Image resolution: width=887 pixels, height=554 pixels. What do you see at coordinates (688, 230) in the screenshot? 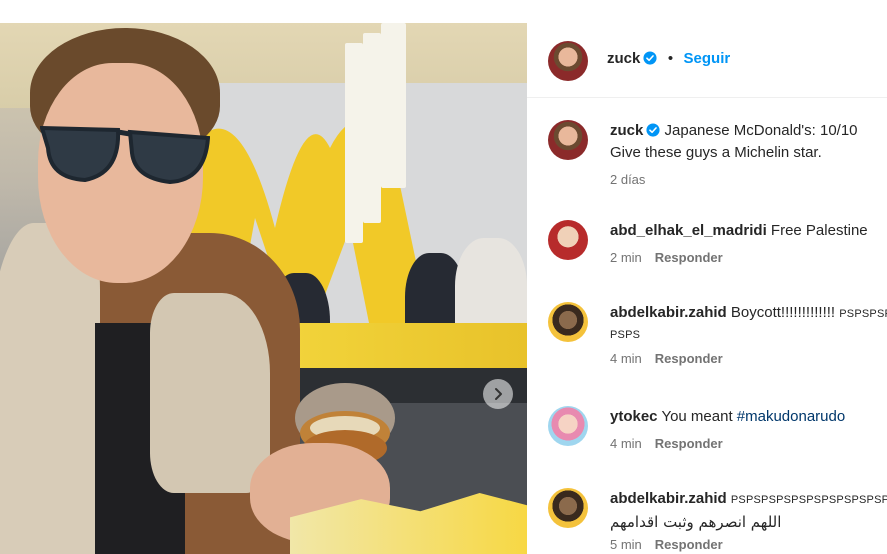
I see `comment-username: abd_elhak_el_madridi` at bounding box center [688, 230].